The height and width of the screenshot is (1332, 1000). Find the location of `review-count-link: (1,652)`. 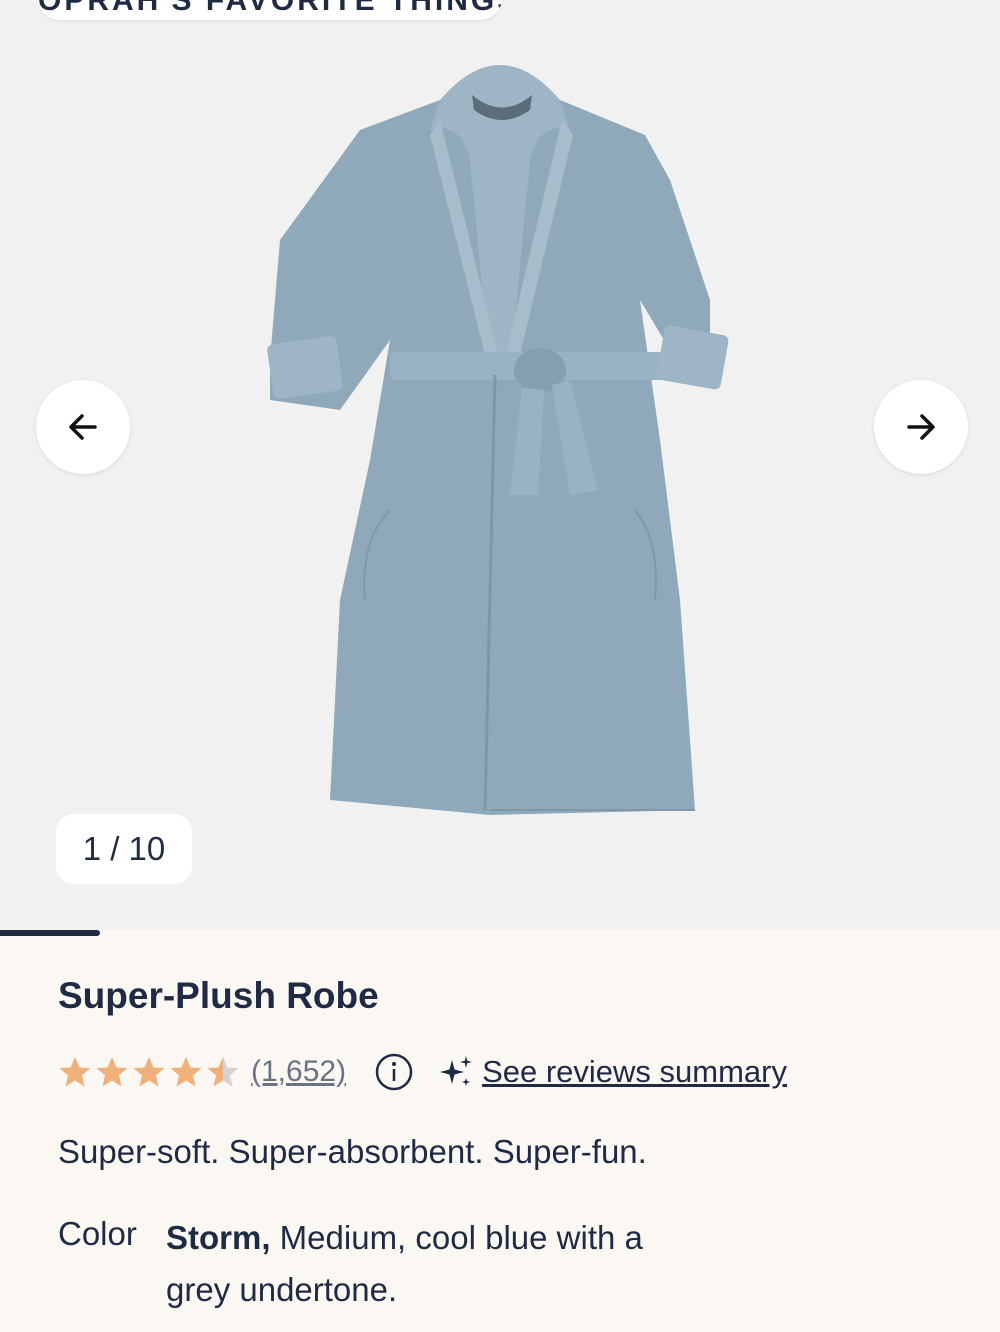

review-count-link: (1,652) is located at coordinates (298, 1072).